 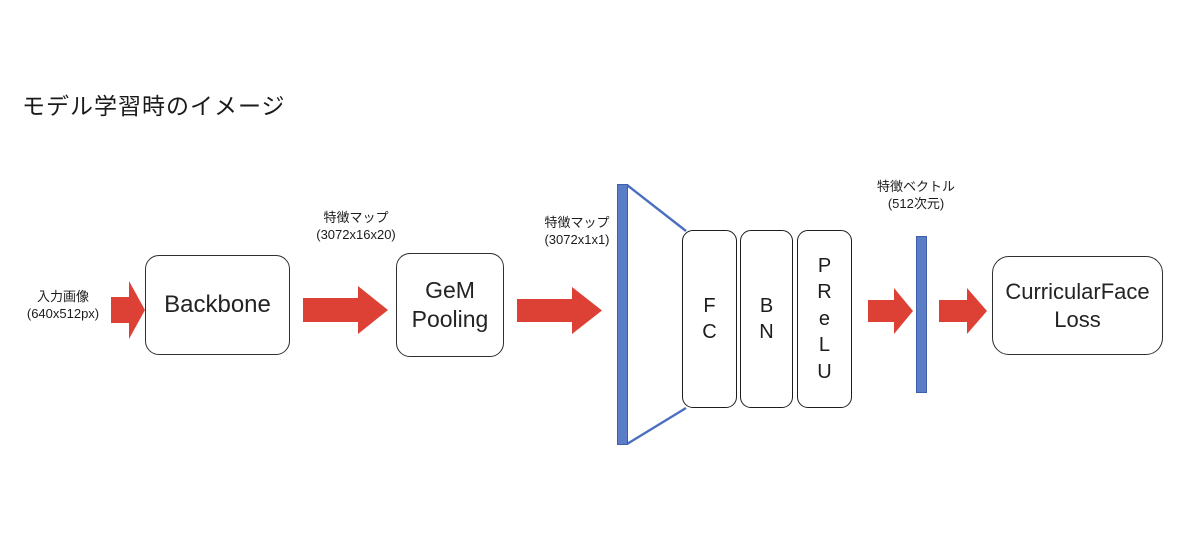 I want to click on block-backbone-label: Backbone, so click(x=217, y=304).